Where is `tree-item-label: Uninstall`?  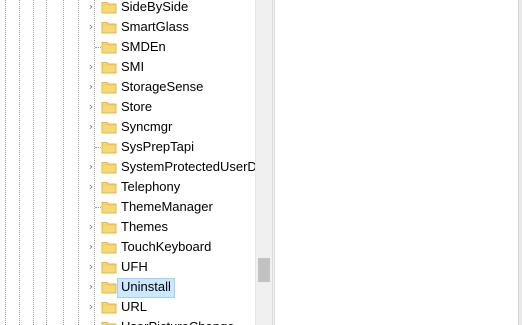
tree-item-label: Uninstall is located at coordinates (146, 288).